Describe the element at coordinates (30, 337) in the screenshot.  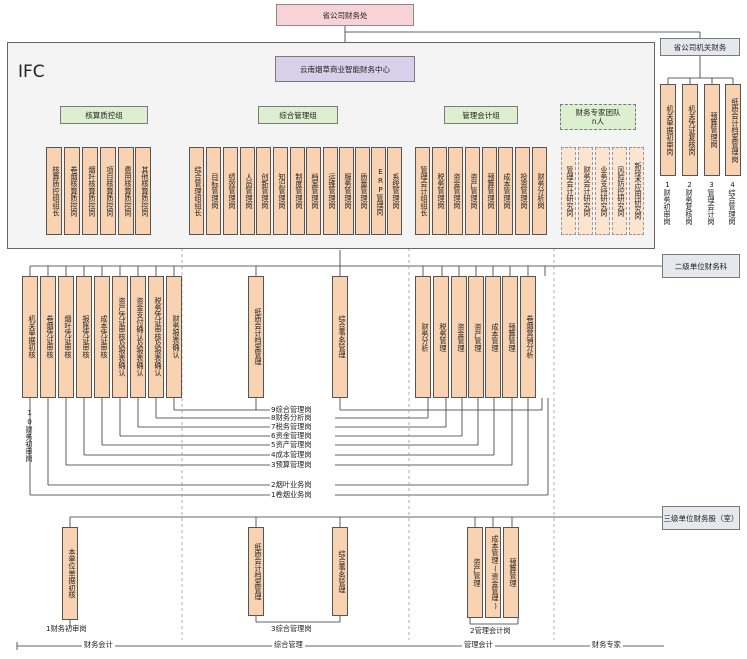
I see `l2-fin-1: 机关单据初核` at that location.